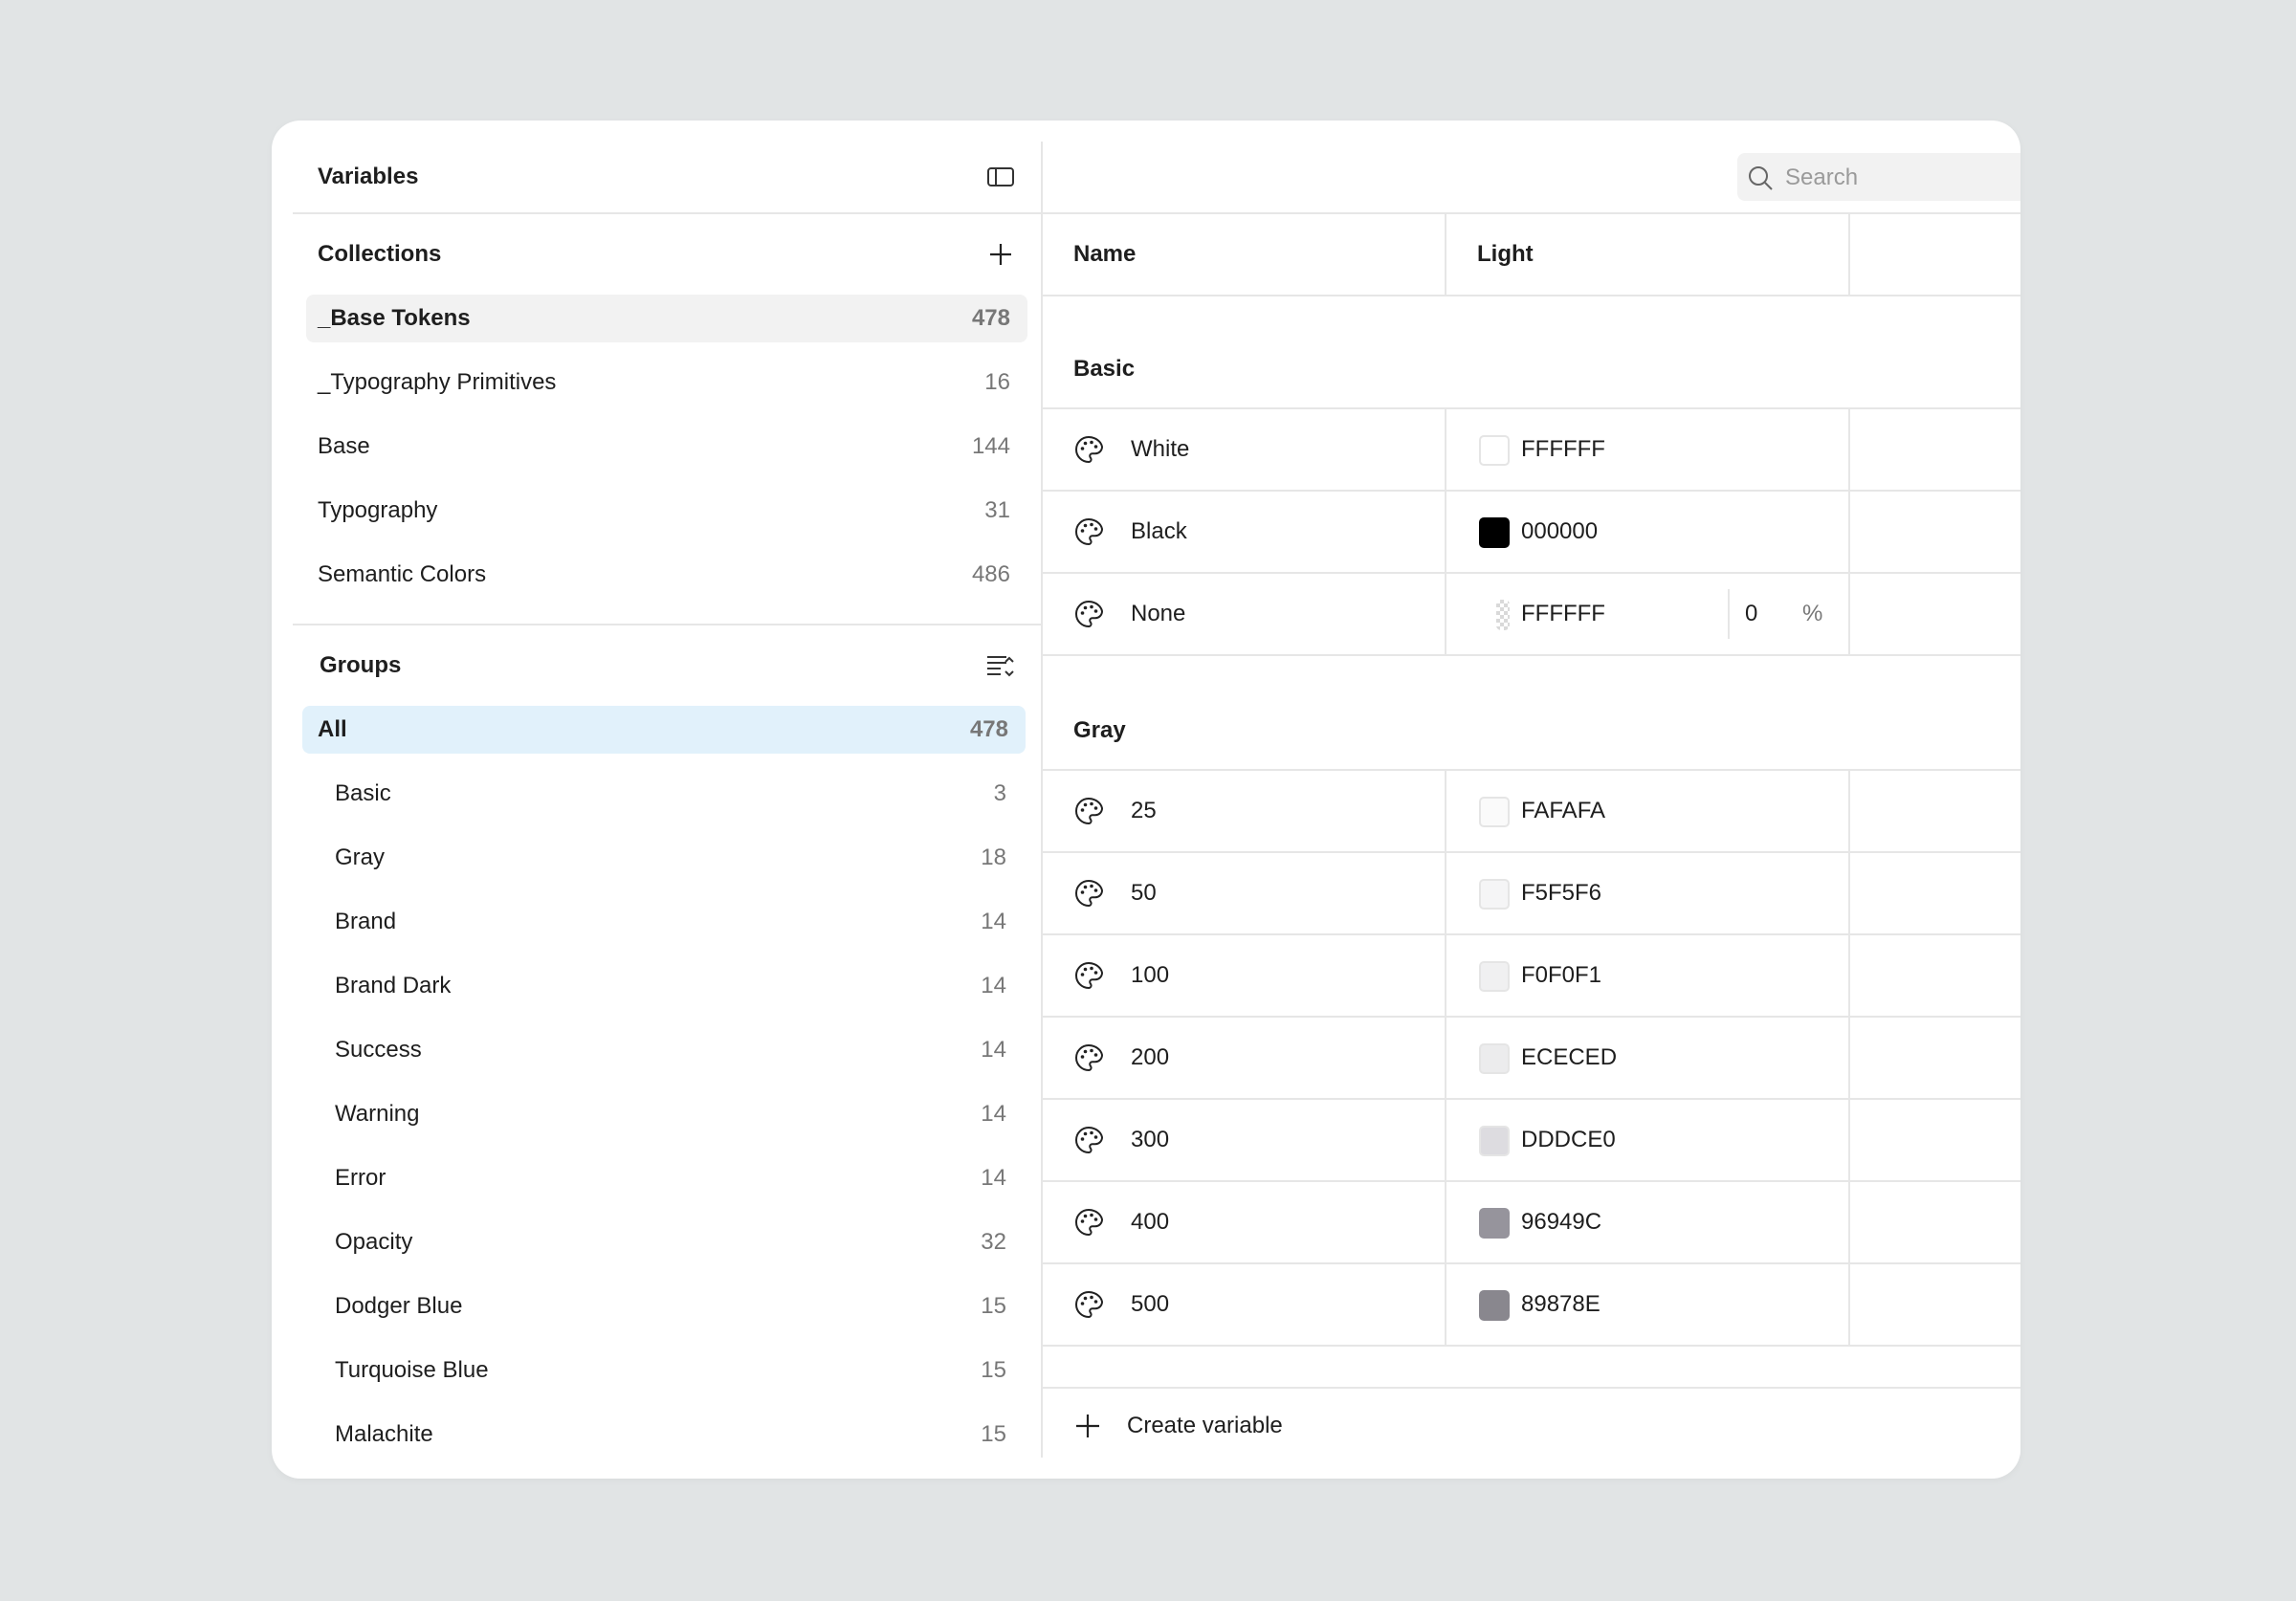 This screenshot has height=1601, width=2296. What do you see at coordinates (1150, 1304) in the screenshot?
I see `variable-name: 500` at bounding box center [1150, 1304].